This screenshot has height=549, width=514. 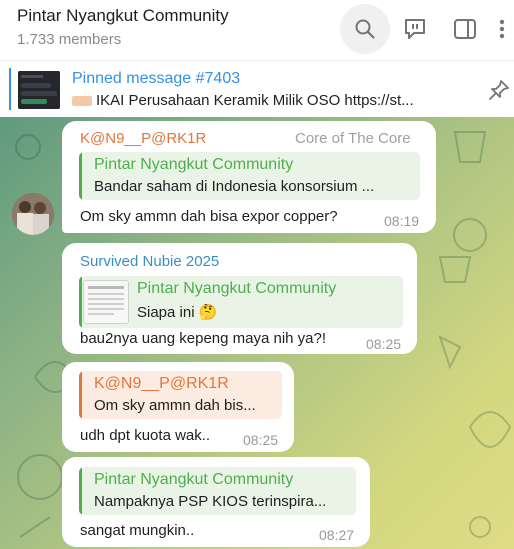 What do you see at coordinates (145, 435) in the screenshot?
I see `message-text: udh dpt kuota wak..` at bounding box center [145, 435].